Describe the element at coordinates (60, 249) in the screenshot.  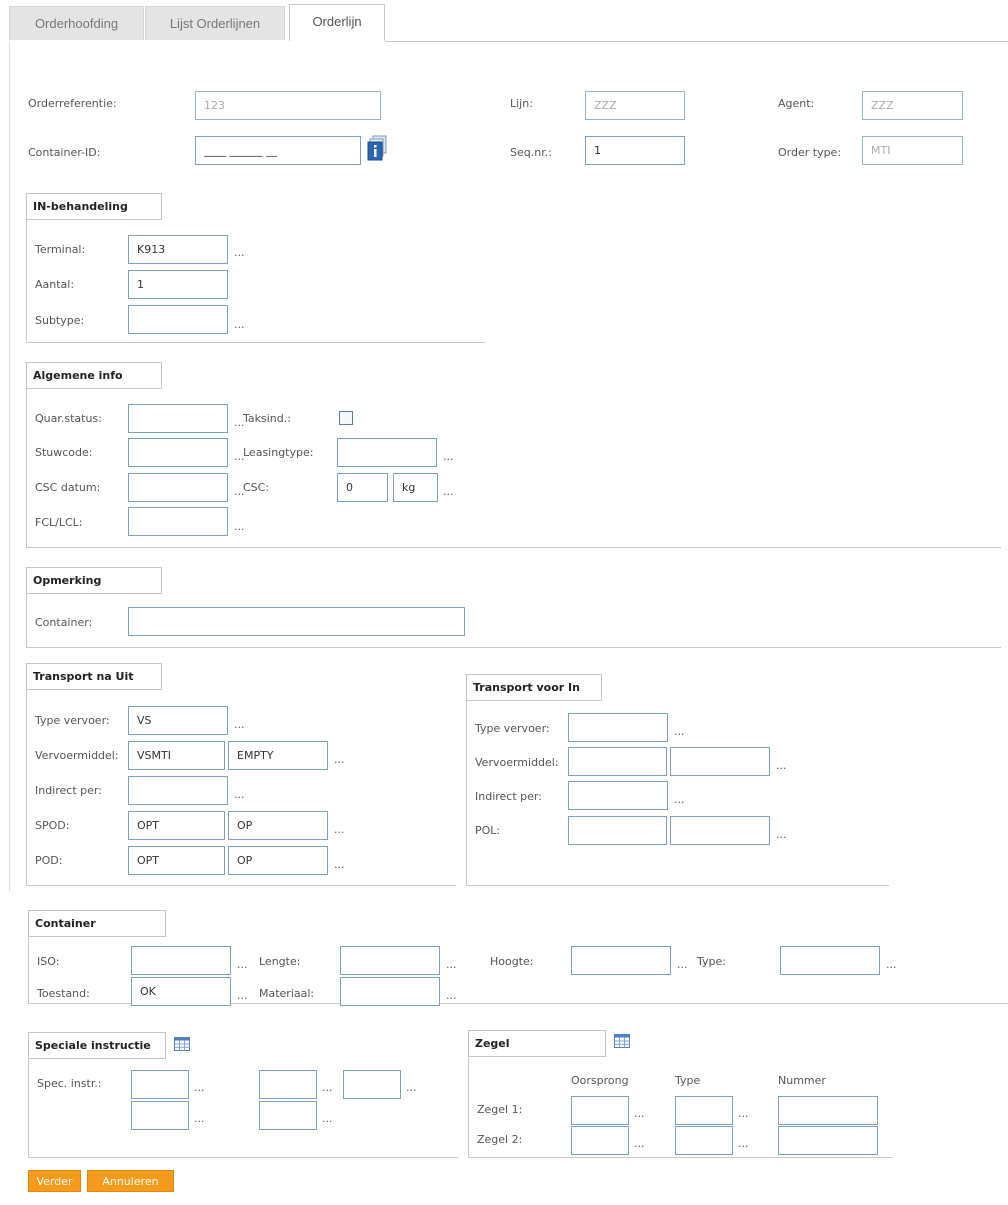
I see `terminal-label: Terminal:` at that location.